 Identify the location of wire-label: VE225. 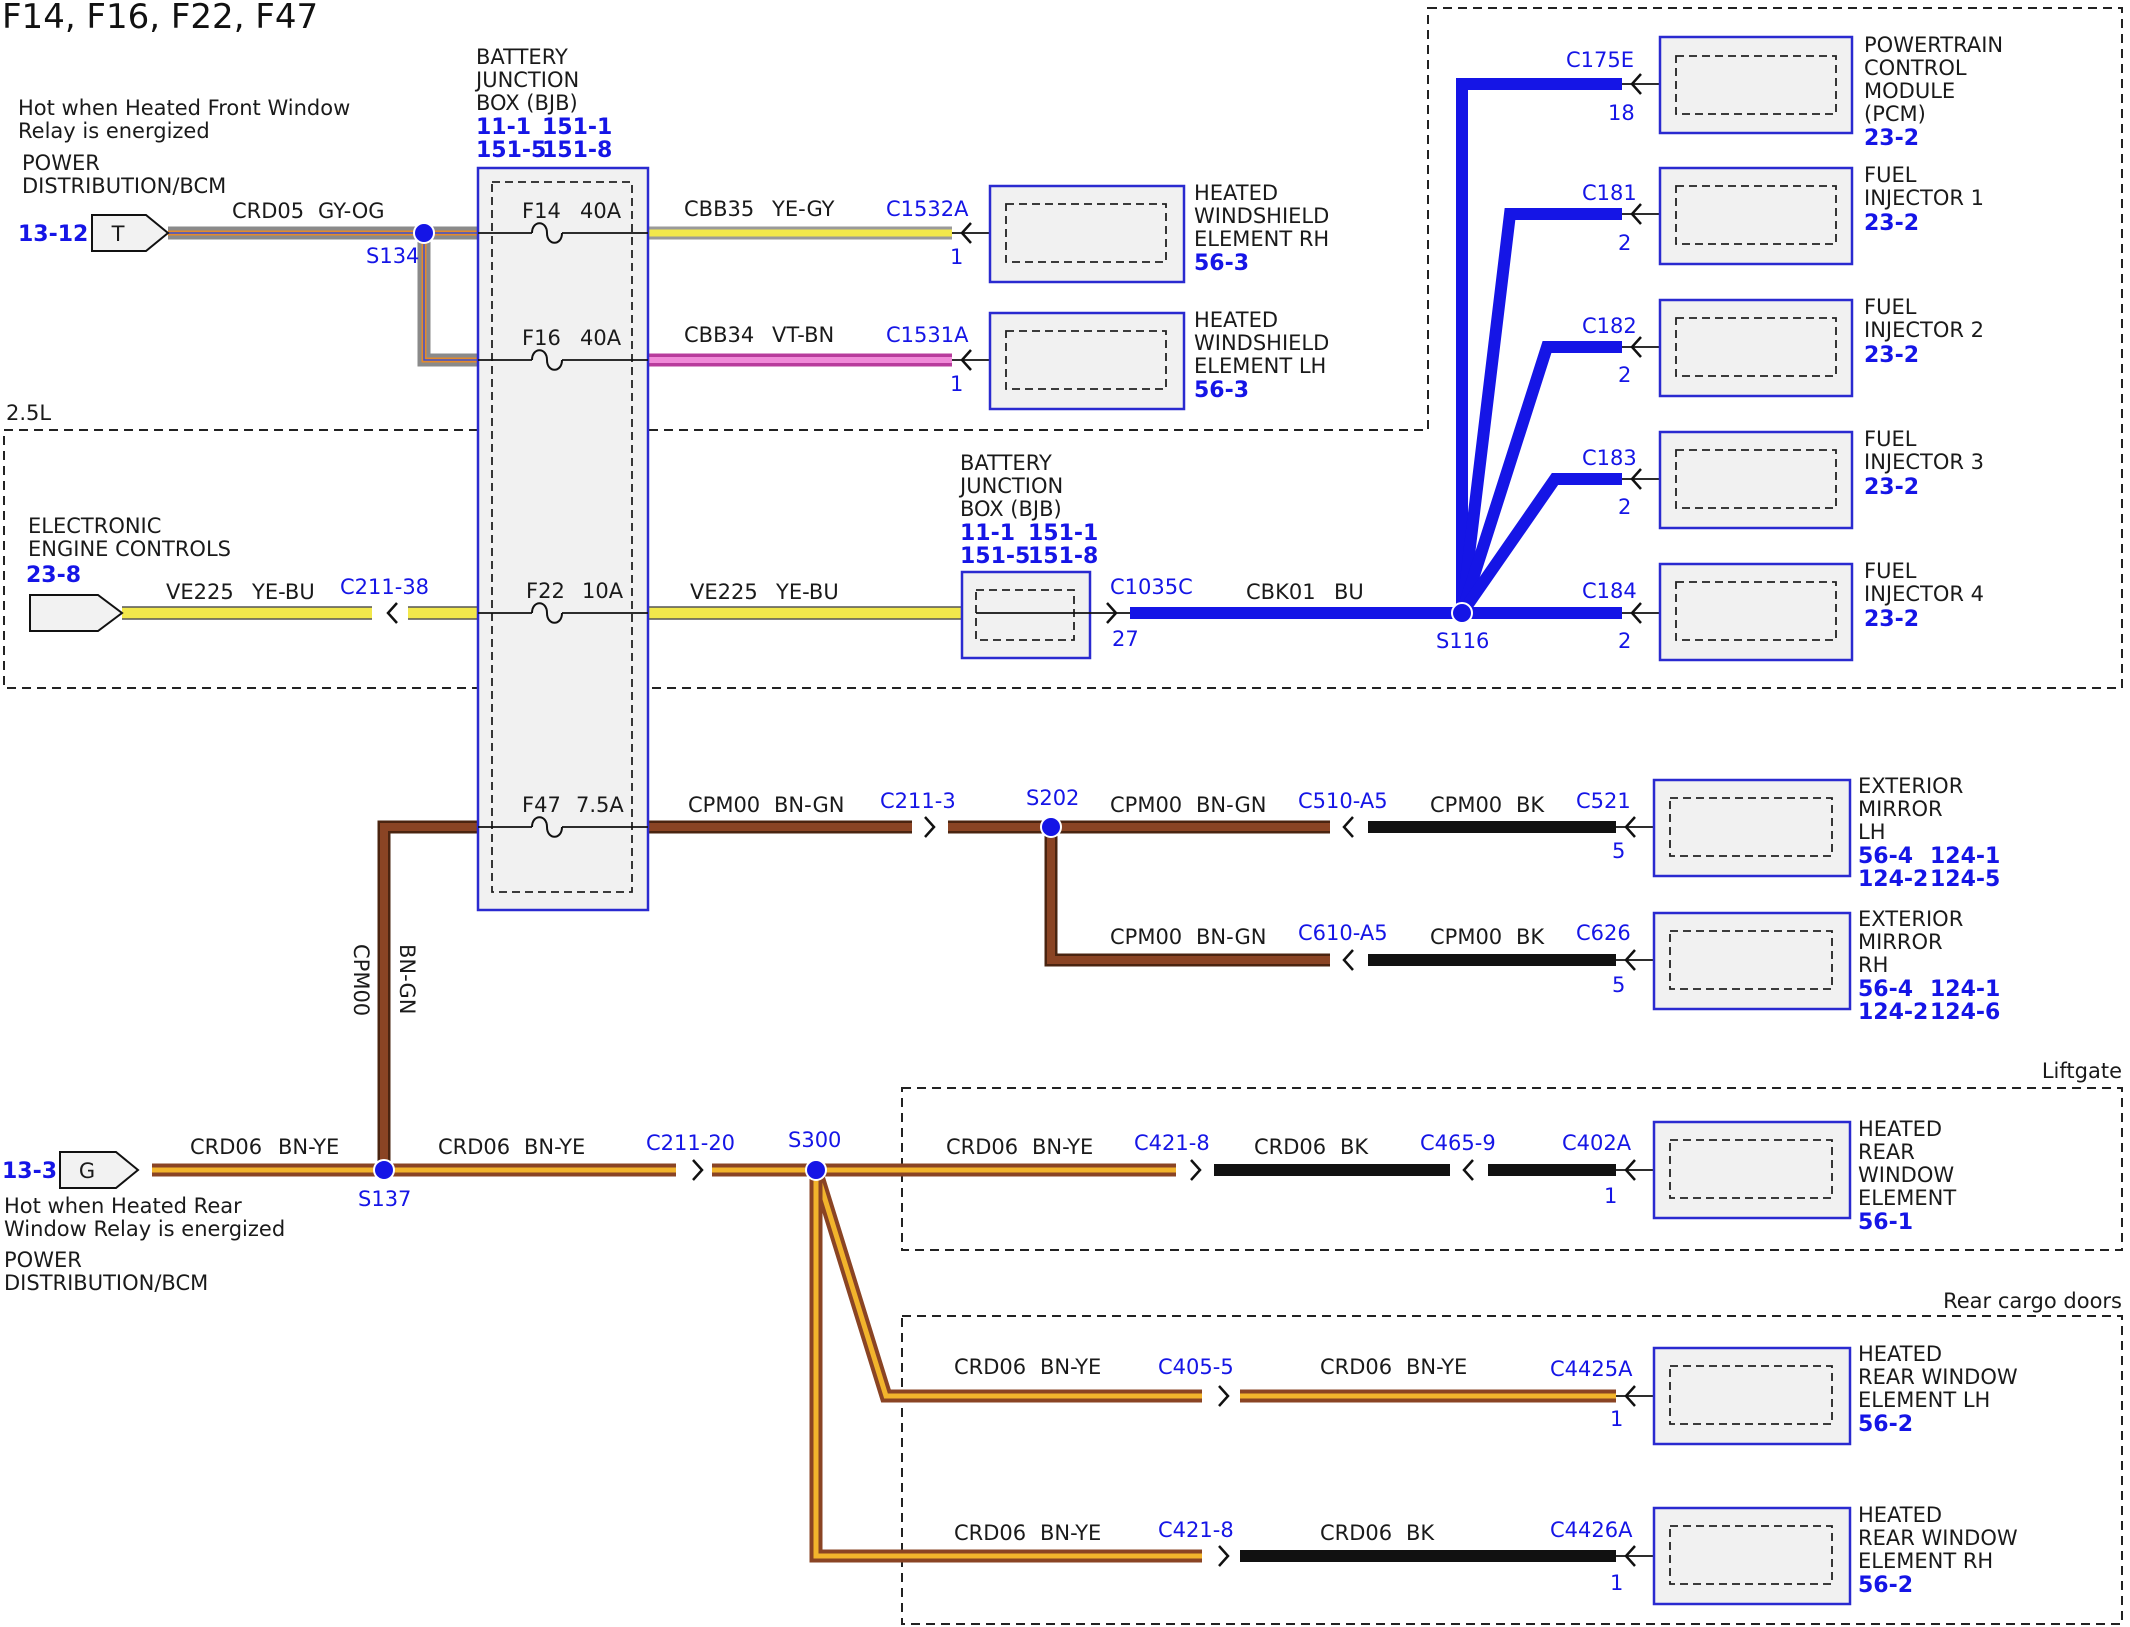
(200, 592).